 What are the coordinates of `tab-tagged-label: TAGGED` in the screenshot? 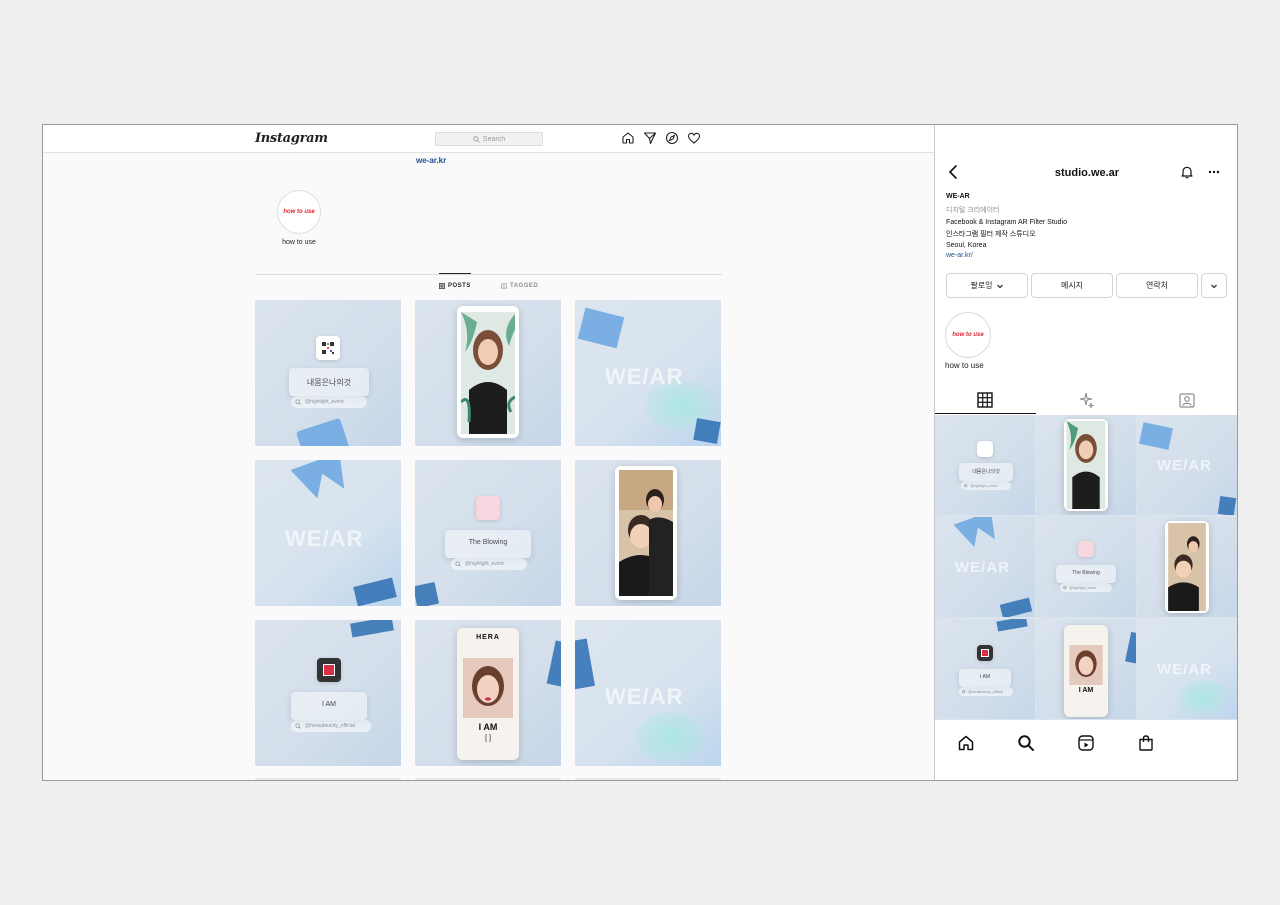 It's located at (524, 286).